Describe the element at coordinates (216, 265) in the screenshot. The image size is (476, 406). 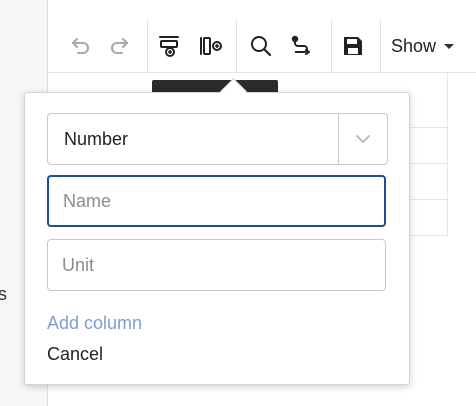
I see `column-unit-input` at that location.